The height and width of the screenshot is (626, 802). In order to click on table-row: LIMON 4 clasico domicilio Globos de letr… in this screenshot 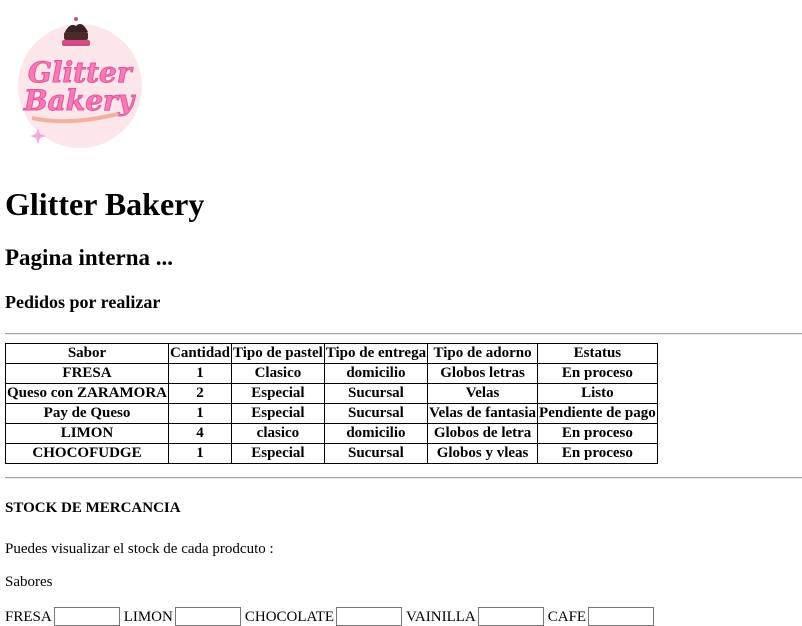, I will do `click(331, 433)`.